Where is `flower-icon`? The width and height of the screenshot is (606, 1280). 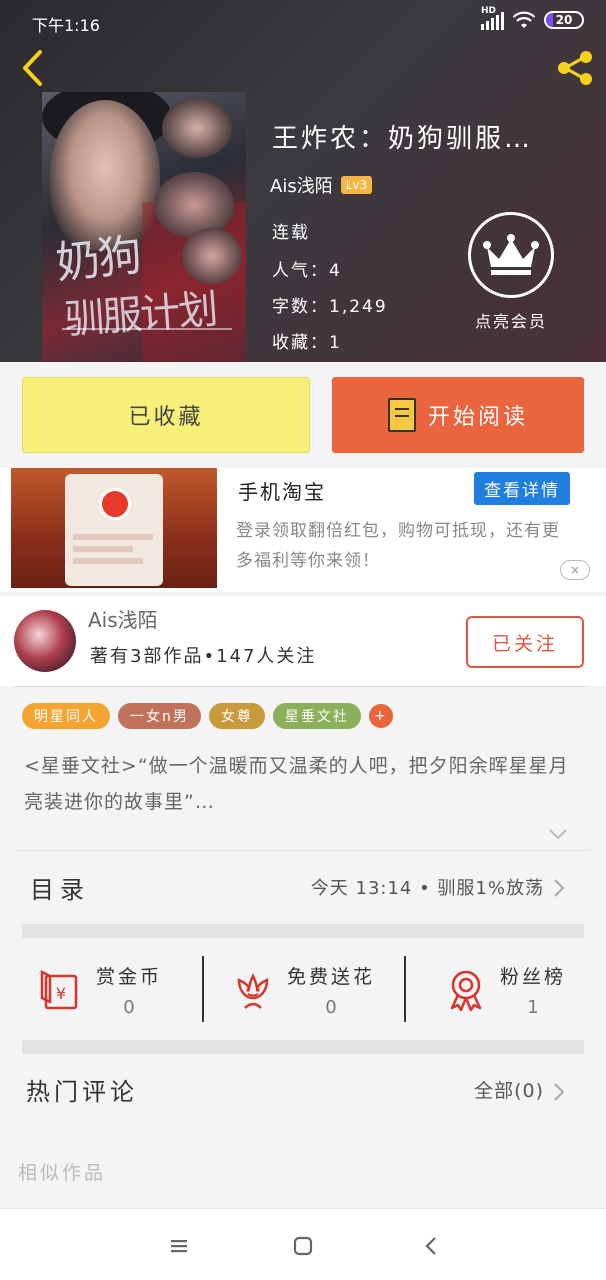
flower-icon is located at coordinates (253, 991).